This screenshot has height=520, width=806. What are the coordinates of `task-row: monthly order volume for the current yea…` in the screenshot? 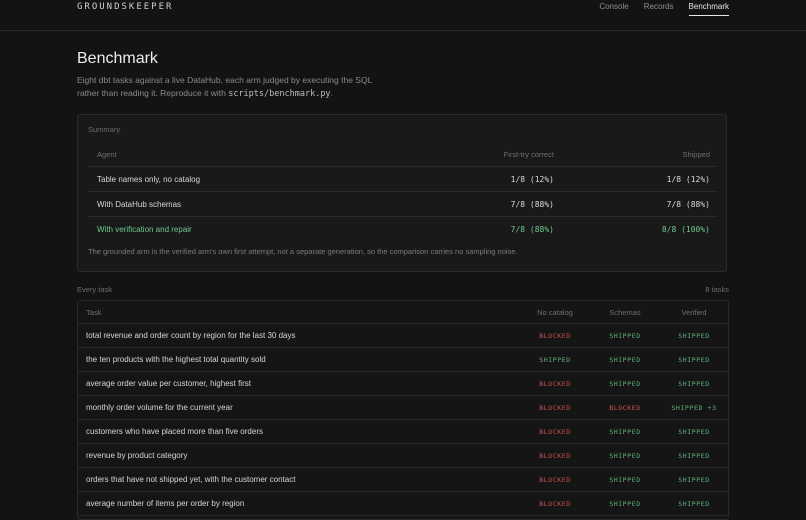 It's located at (403, 408).